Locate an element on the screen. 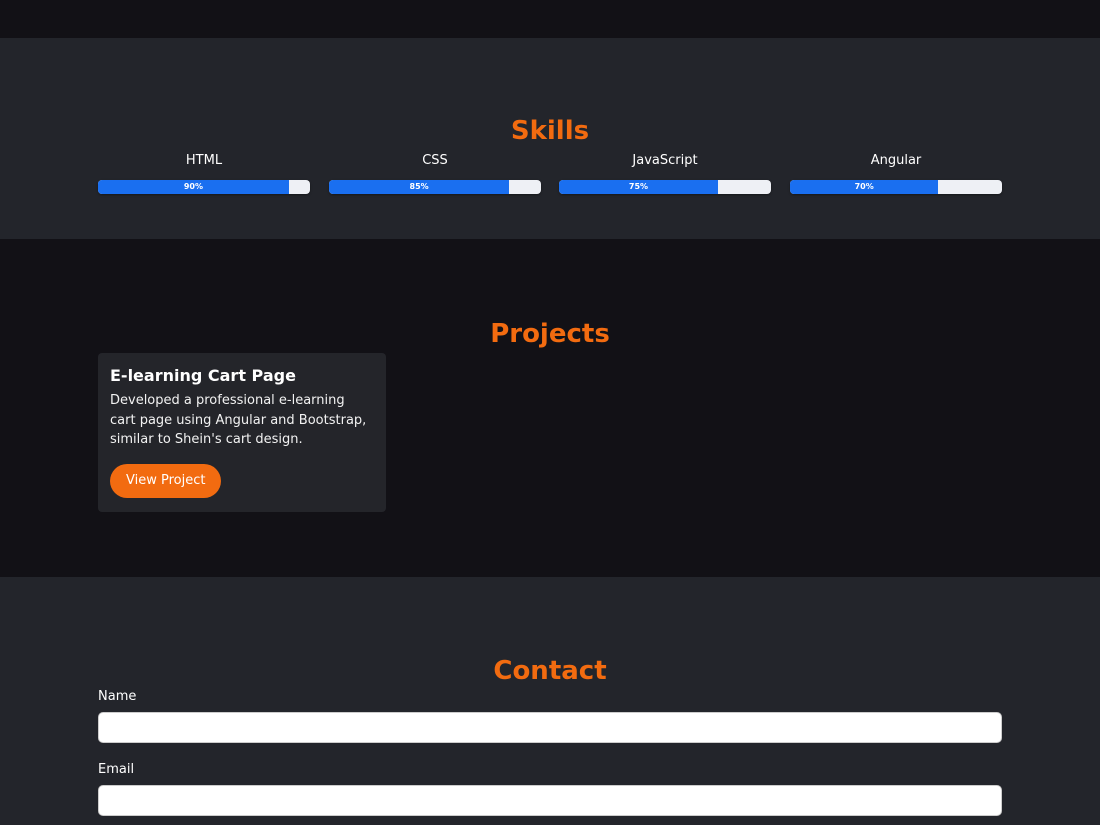 The image size is (1100, 825). skill-name: HTML is located at coordinates (204, 160).